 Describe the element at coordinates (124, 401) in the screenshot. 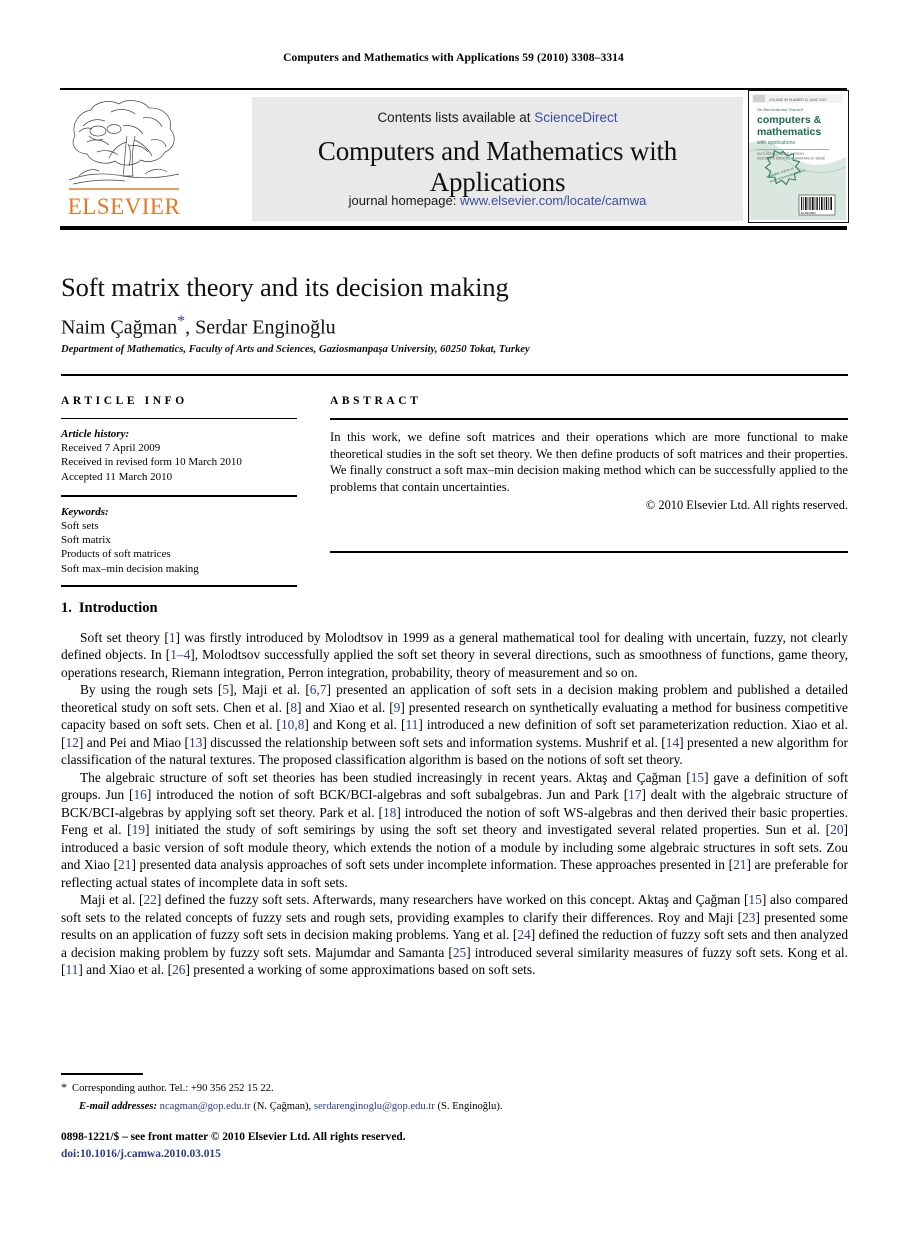

I see `article-info-heading: ARTICLE INFO` at that location.